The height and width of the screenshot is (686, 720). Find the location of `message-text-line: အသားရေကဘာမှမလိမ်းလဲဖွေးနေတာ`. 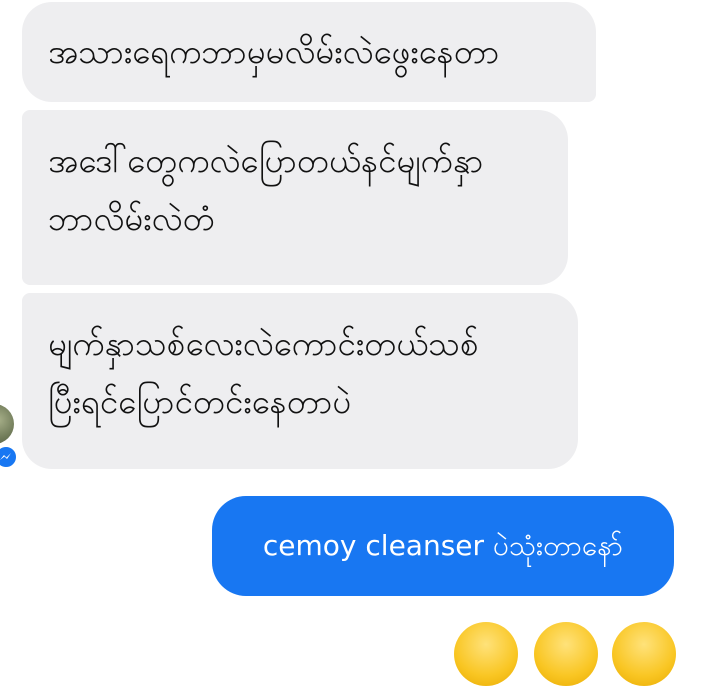

message-text-line: အသားရေကဘာမှမလိမ်းလဲဖွေးနေတာ is located at coordinates (274, 51).